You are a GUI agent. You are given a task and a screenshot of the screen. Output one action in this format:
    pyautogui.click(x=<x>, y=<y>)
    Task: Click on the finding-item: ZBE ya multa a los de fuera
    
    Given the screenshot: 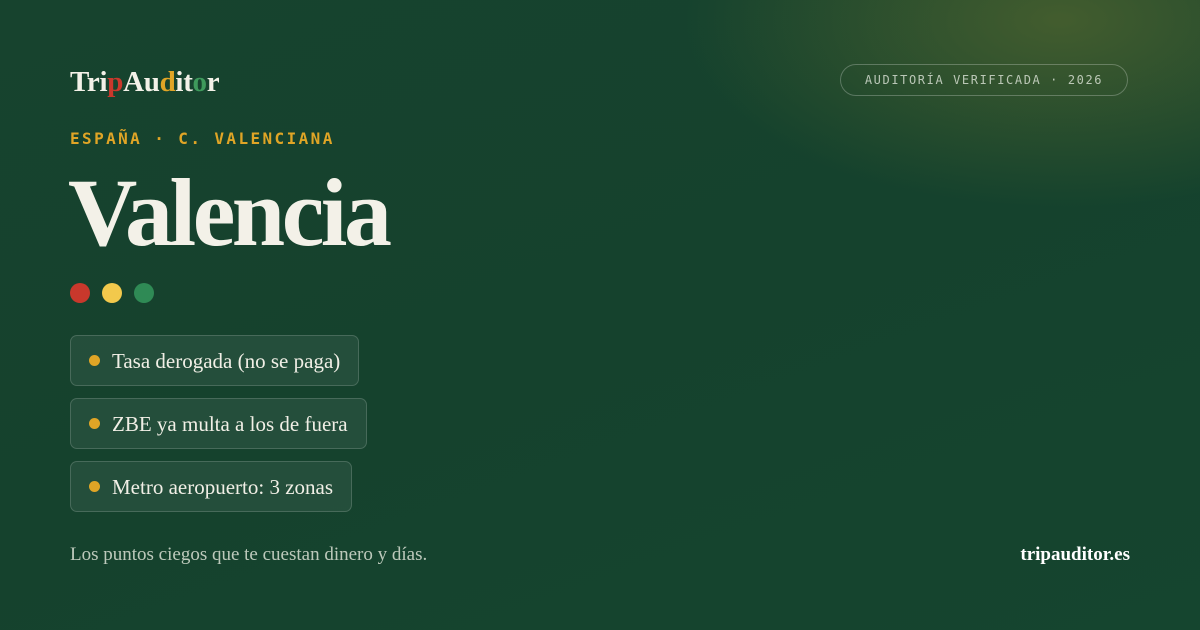 What is the action you would take?
    pyautogui.click(x=218, y=423)
    